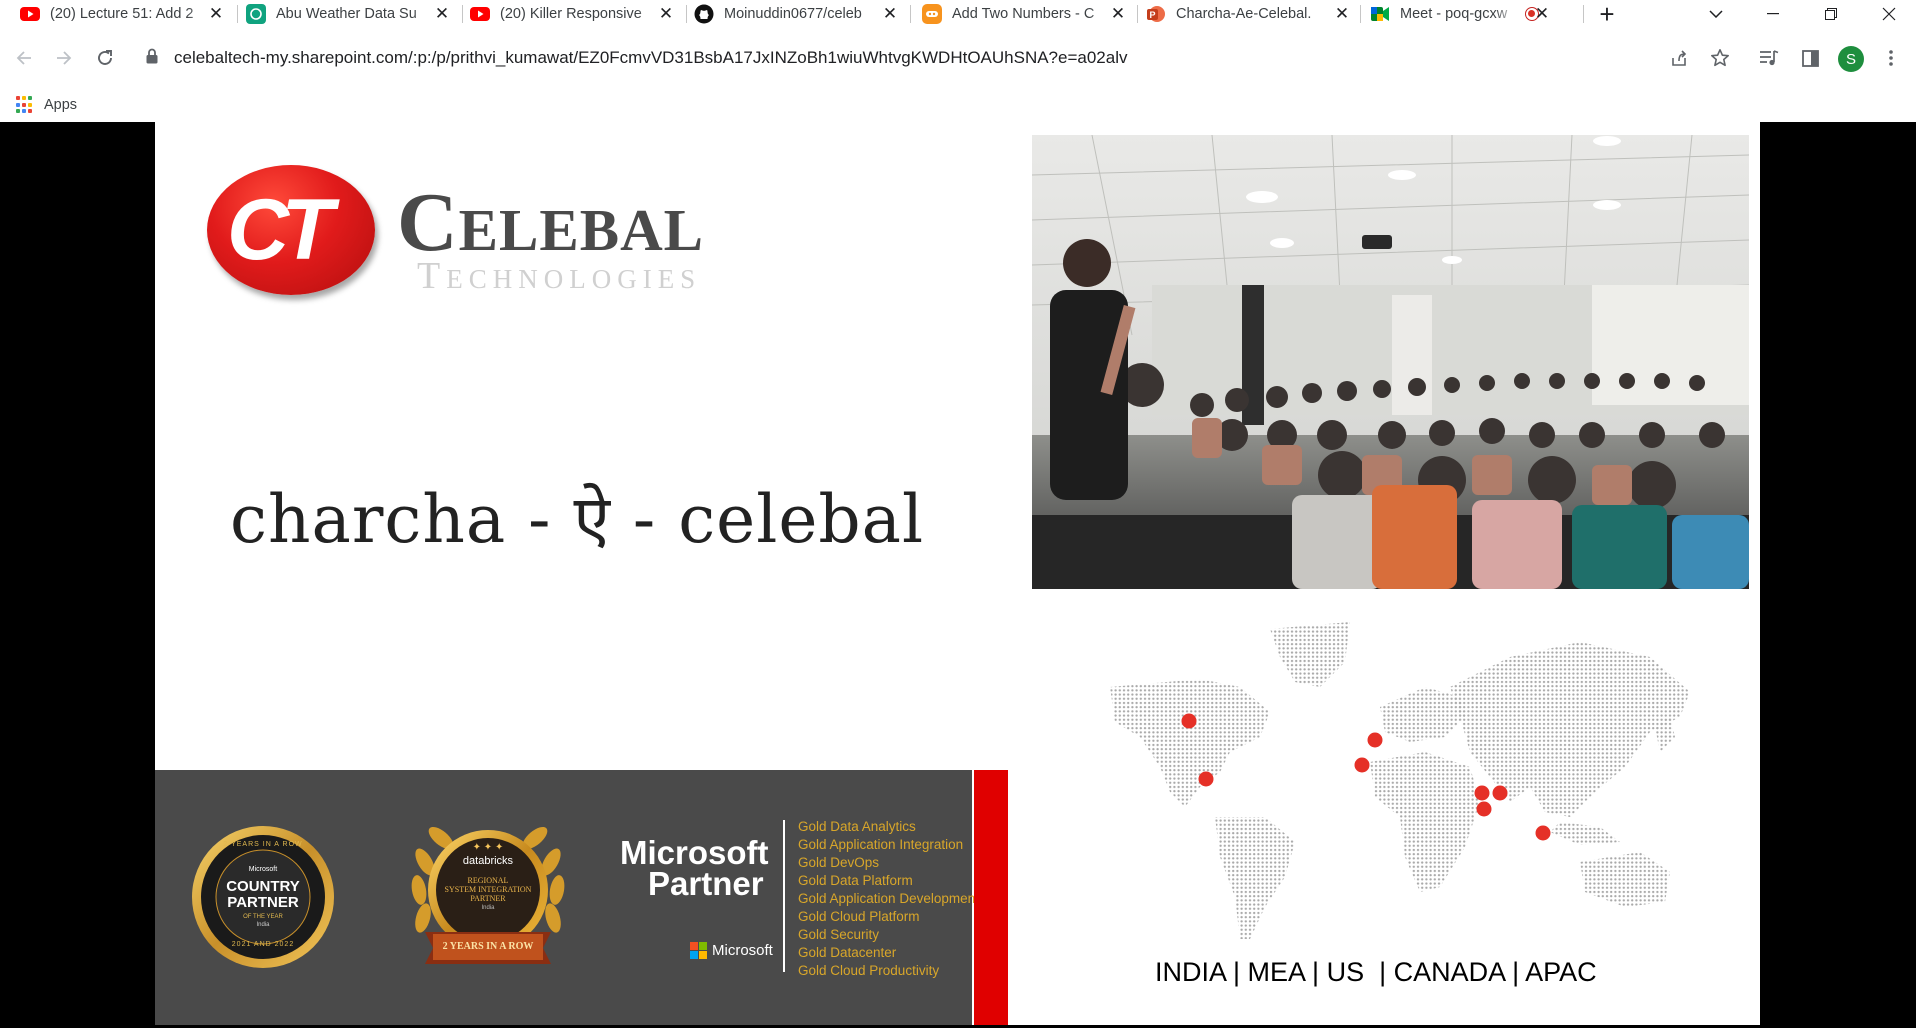  Describe the element at coordinates (488, 880) in the screenshot. I see `databricks-l1: REGIONAL` at that location.